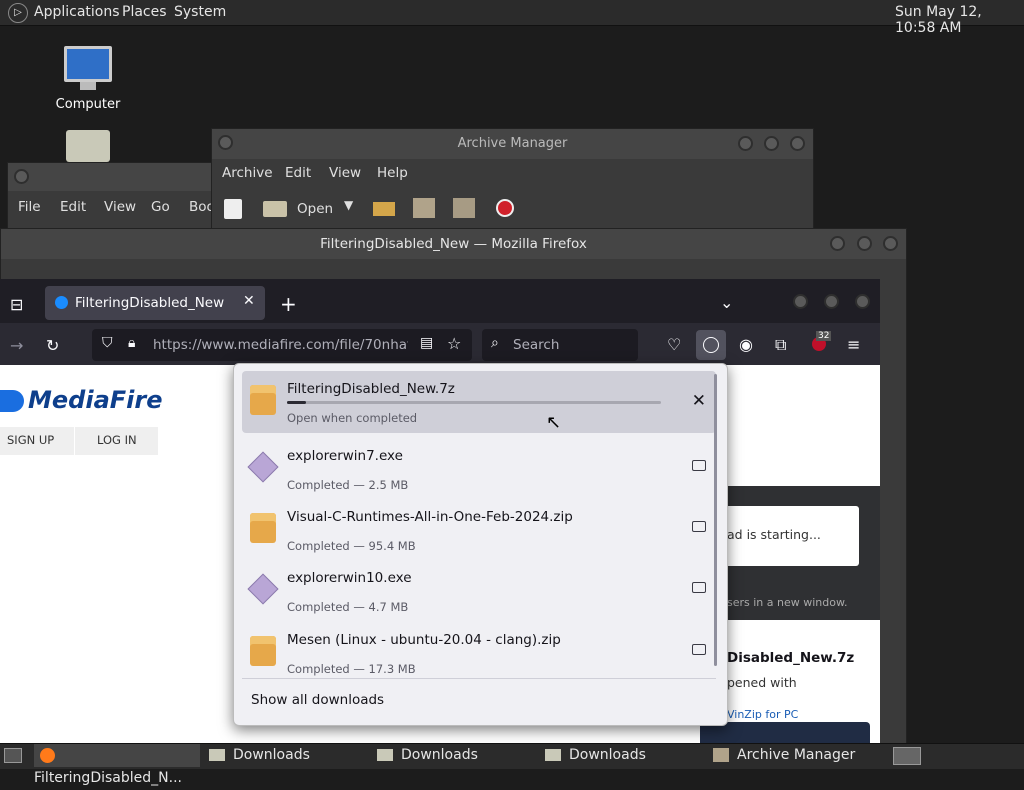  Describe the element at coordinates (317, 700) in the screenshot. I see `show-all-downloads-button: Show all downloads` at that location.